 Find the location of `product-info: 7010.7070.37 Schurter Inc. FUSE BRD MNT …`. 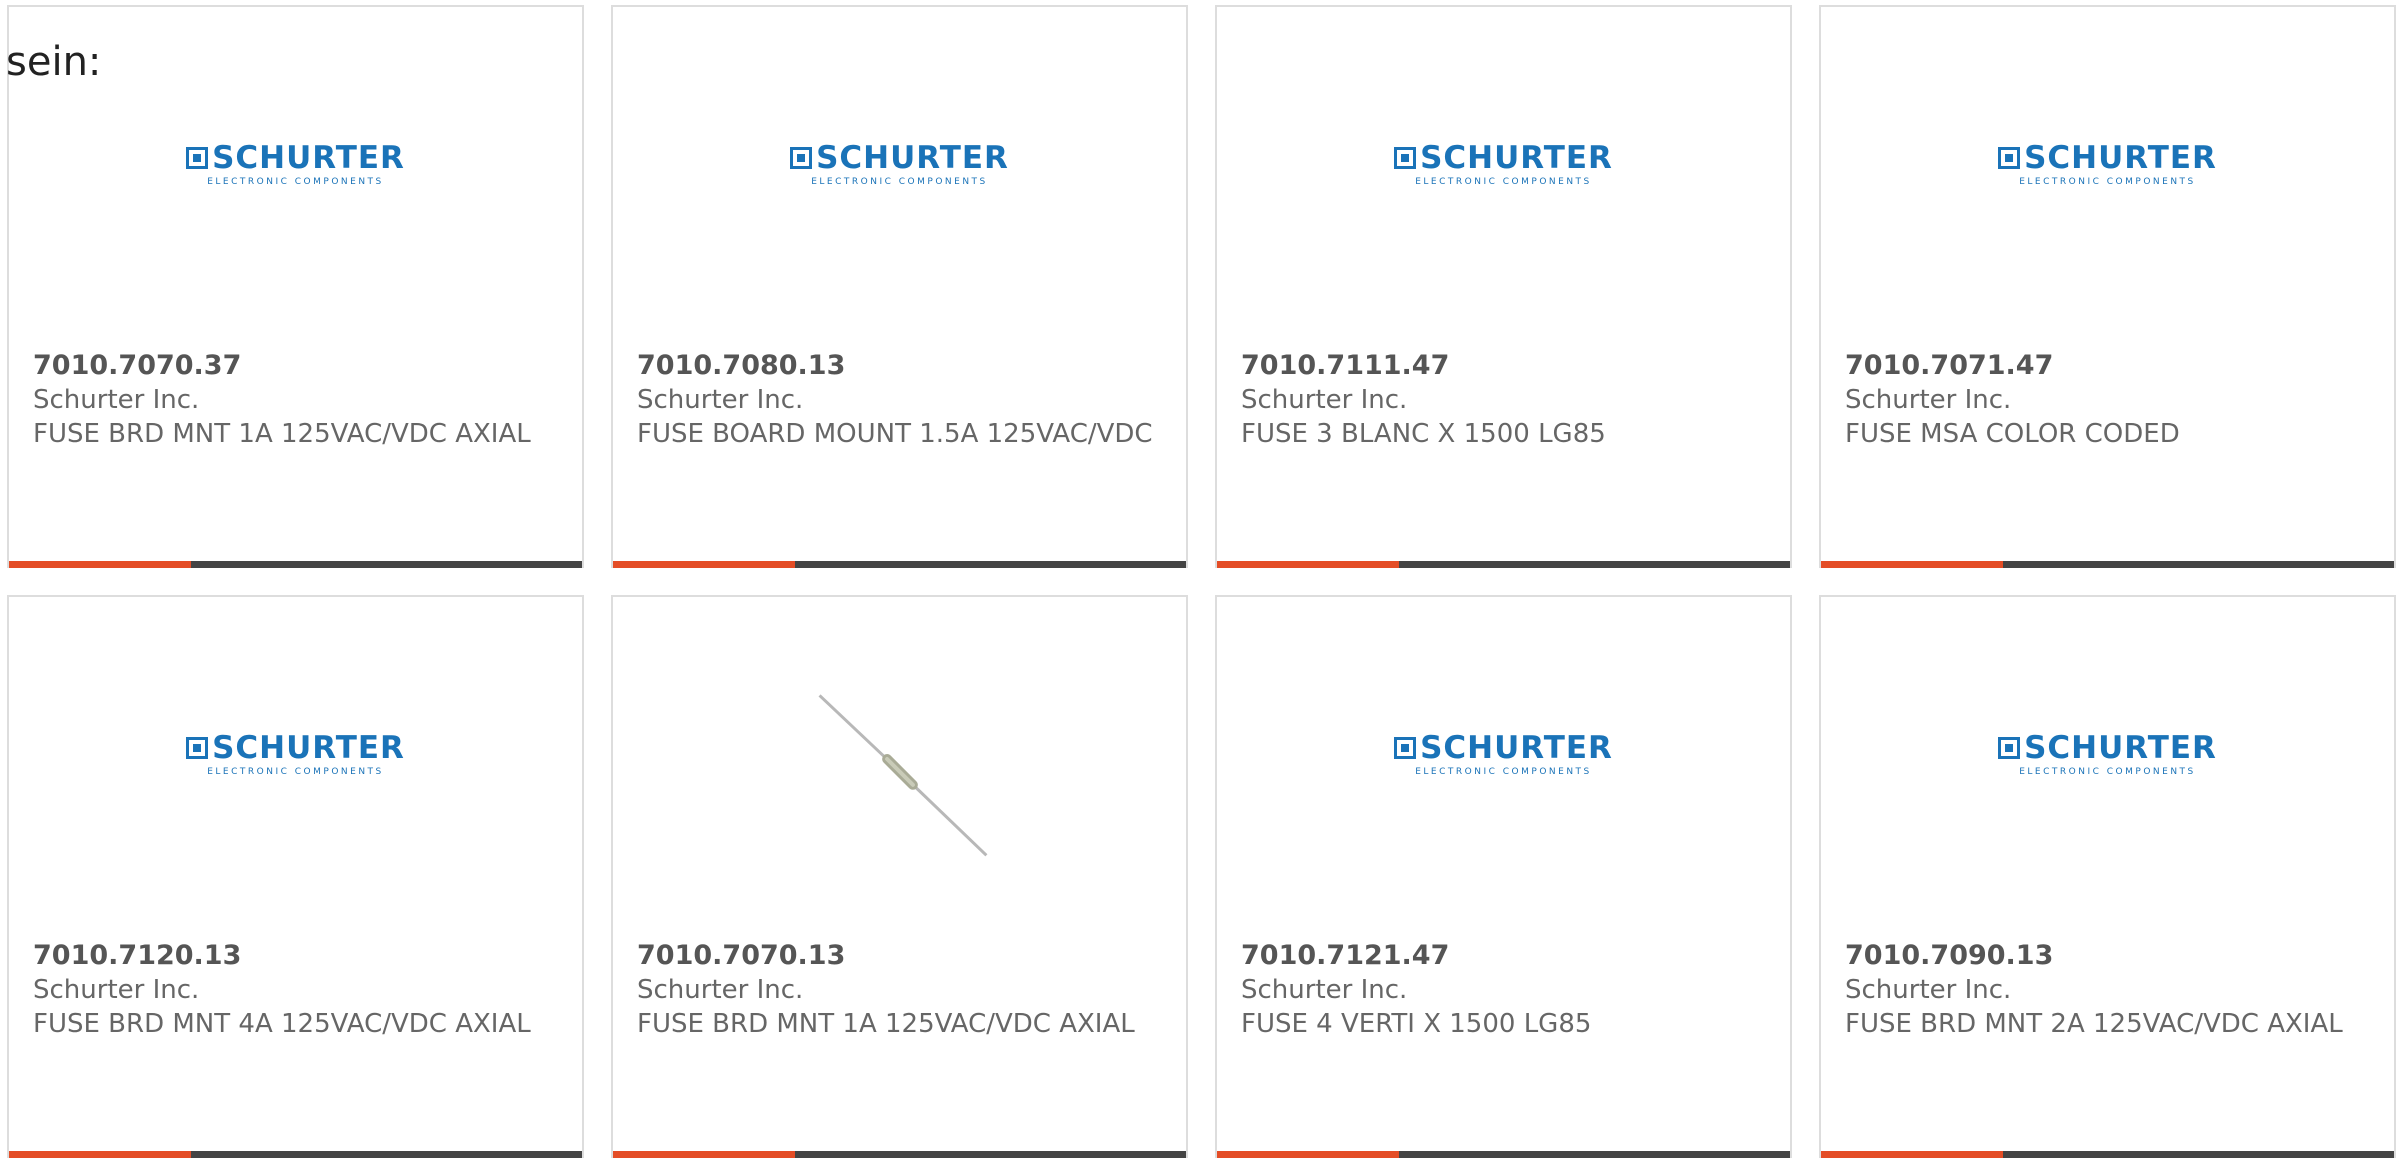

product-info: 7010.7070.37 Schurter Inc. FUSE BRD MNT … is located at coordinates (297, 400).